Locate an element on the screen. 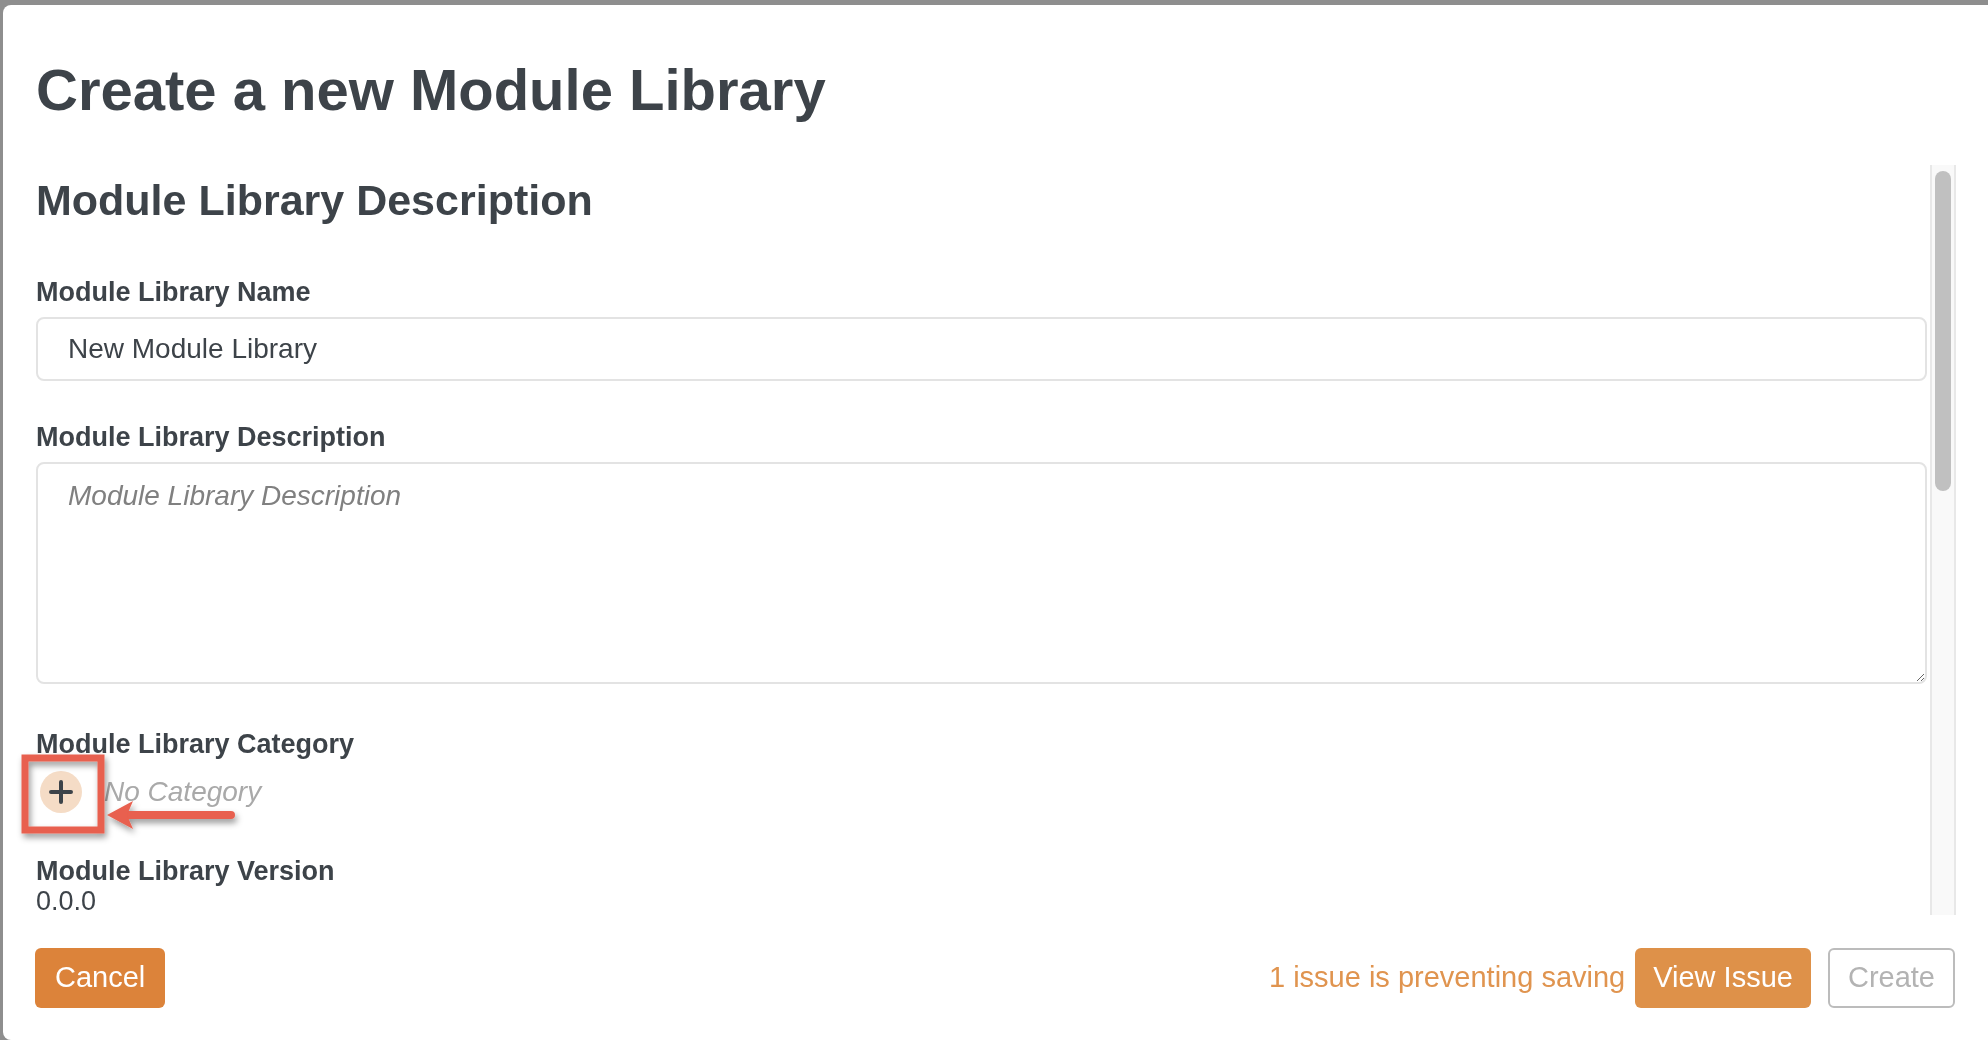  scrollbar is located at coordinates (1943, 540).